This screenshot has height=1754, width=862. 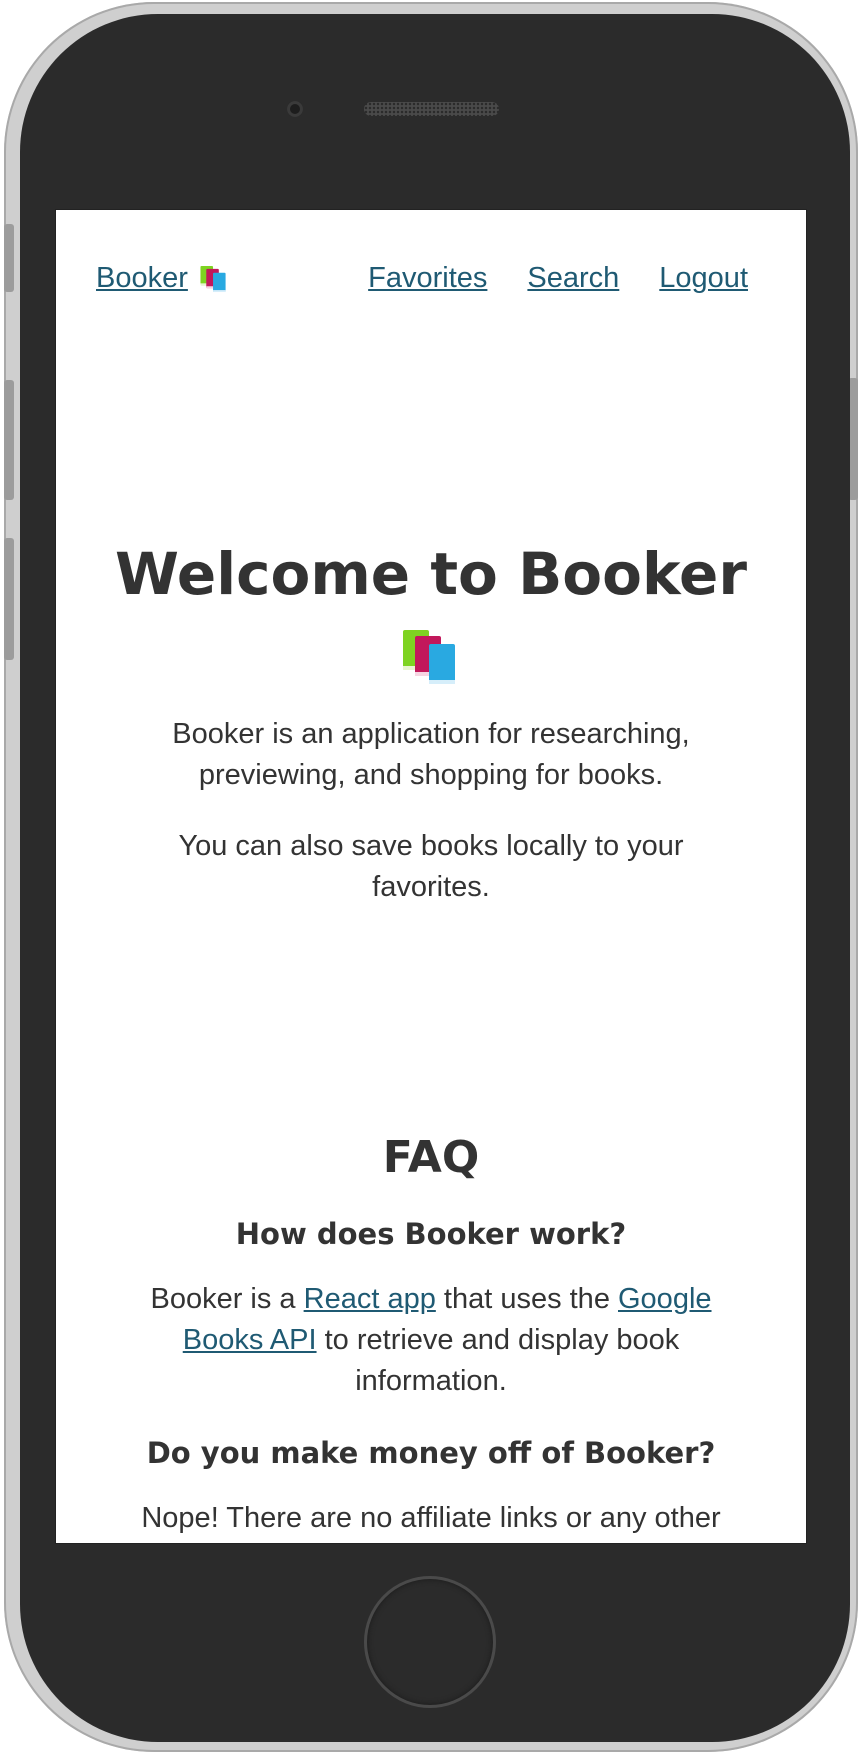 What do you see at coordinates (431, 1453) in the screenshot?
I see `faq-question: Do you make money off of Booker?` at bounding box center [431, 1453].